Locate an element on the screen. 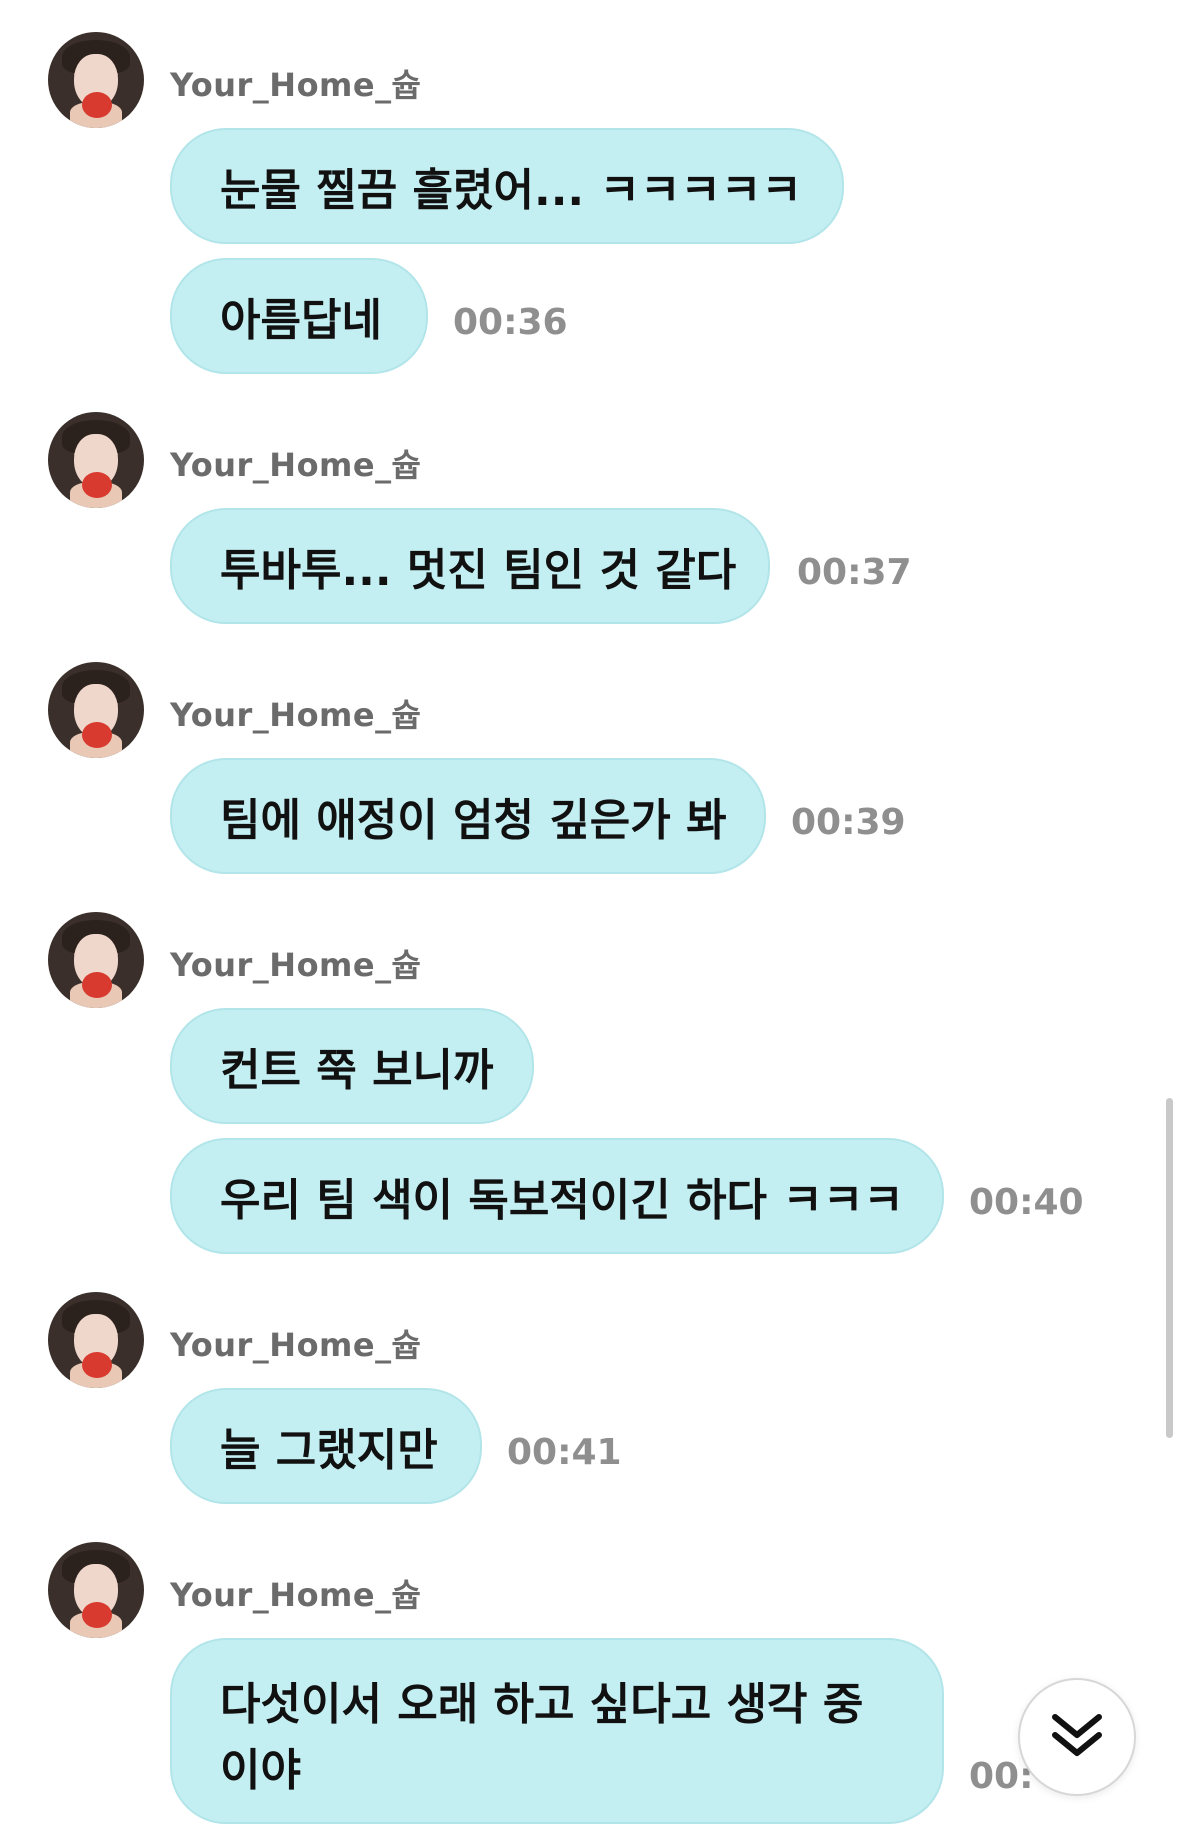 The image size is (1179, 1837). double-chevron-down-icon is located at coordinates (1077, 1737).